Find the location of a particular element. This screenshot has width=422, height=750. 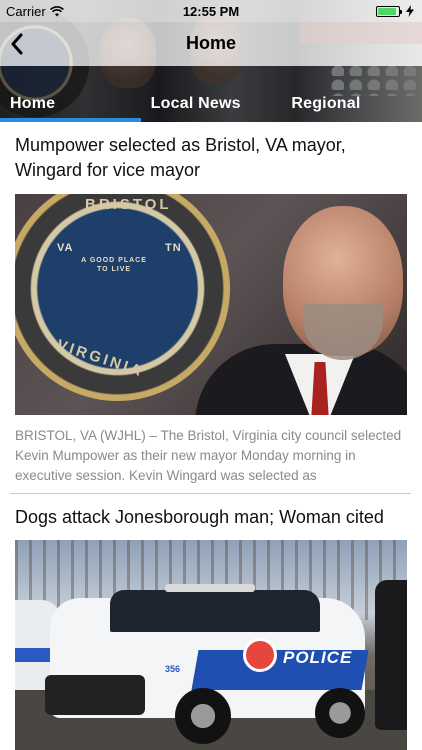

tab-regional: Regional is located at coordinates (351, 94).